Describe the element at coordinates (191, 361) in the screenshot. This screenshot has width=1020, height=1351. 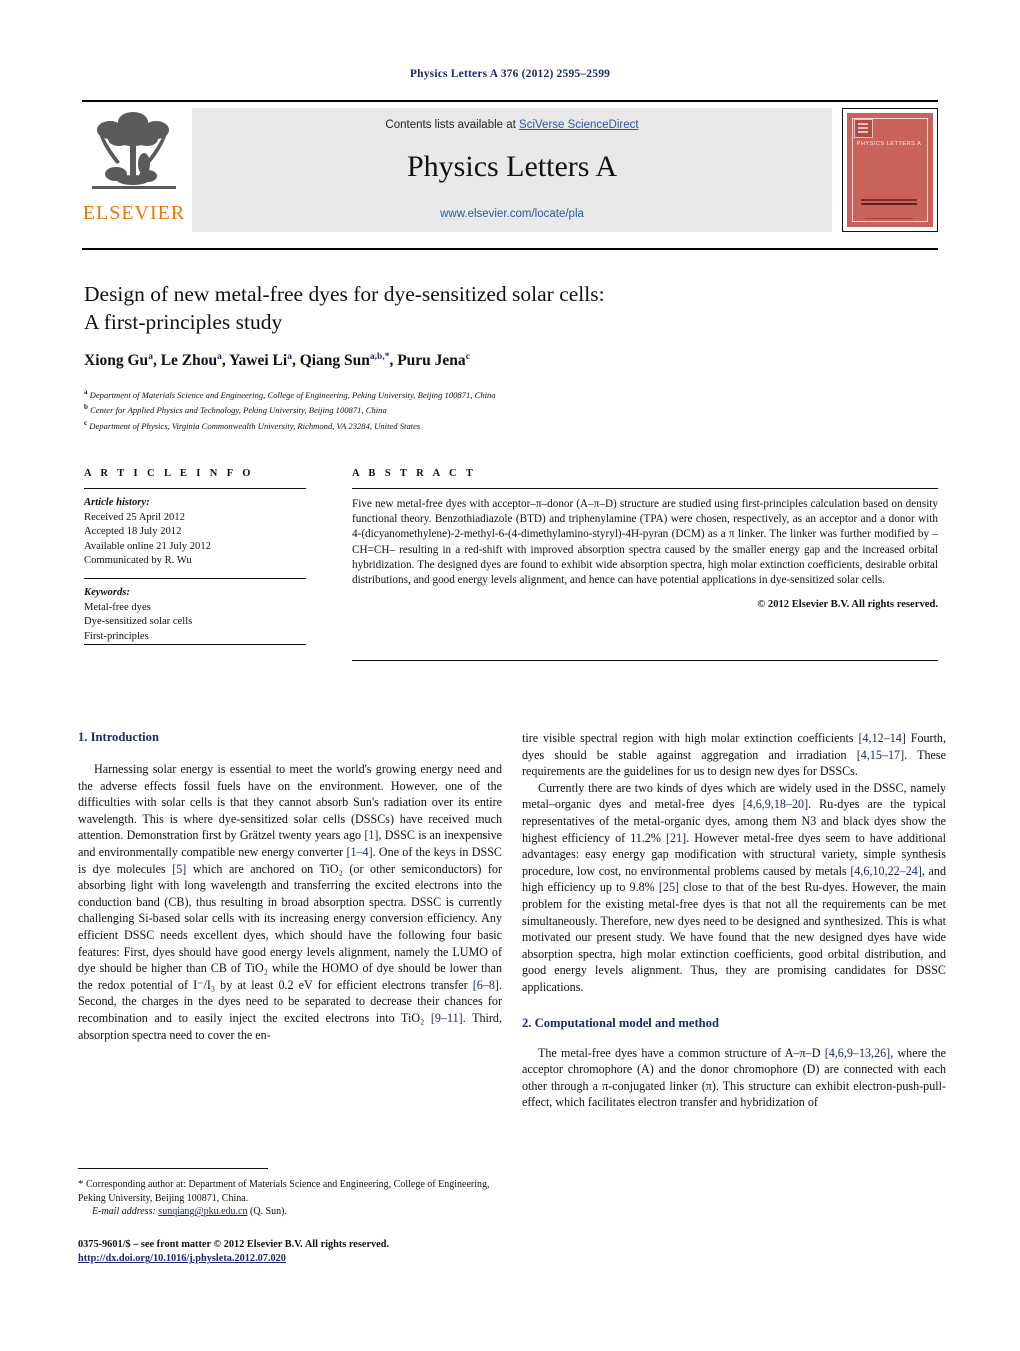
I see `author: Le Zhoua` at that location.